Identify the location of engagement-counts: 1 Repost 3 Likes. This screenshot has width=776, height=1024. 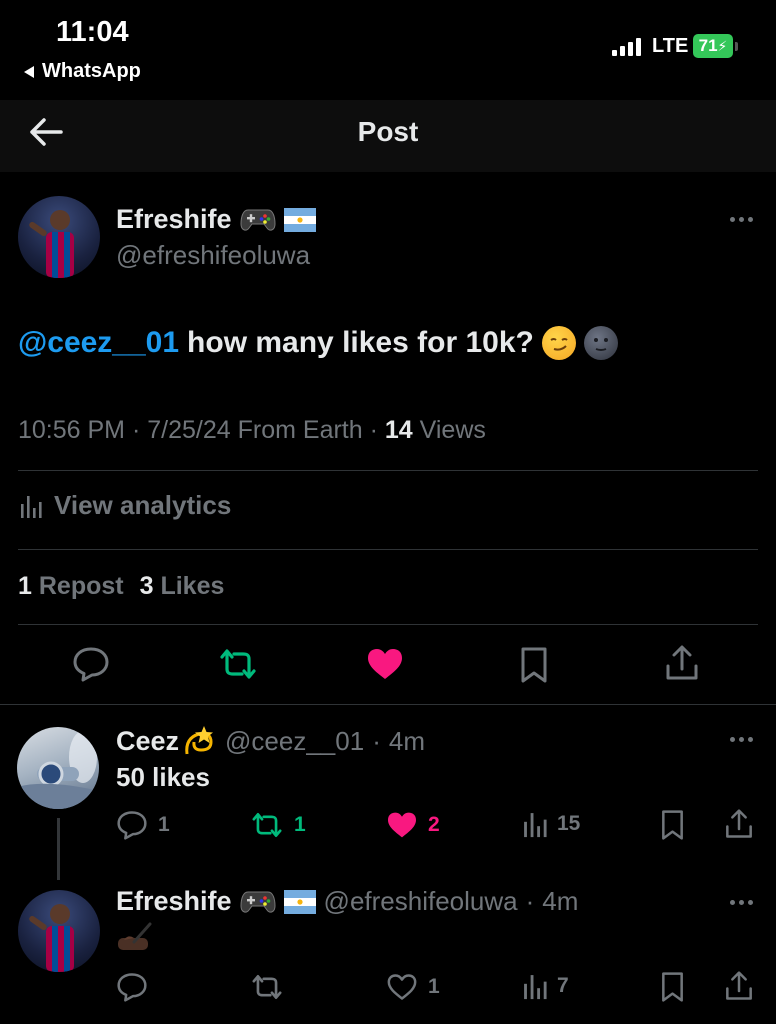
(121, 586).